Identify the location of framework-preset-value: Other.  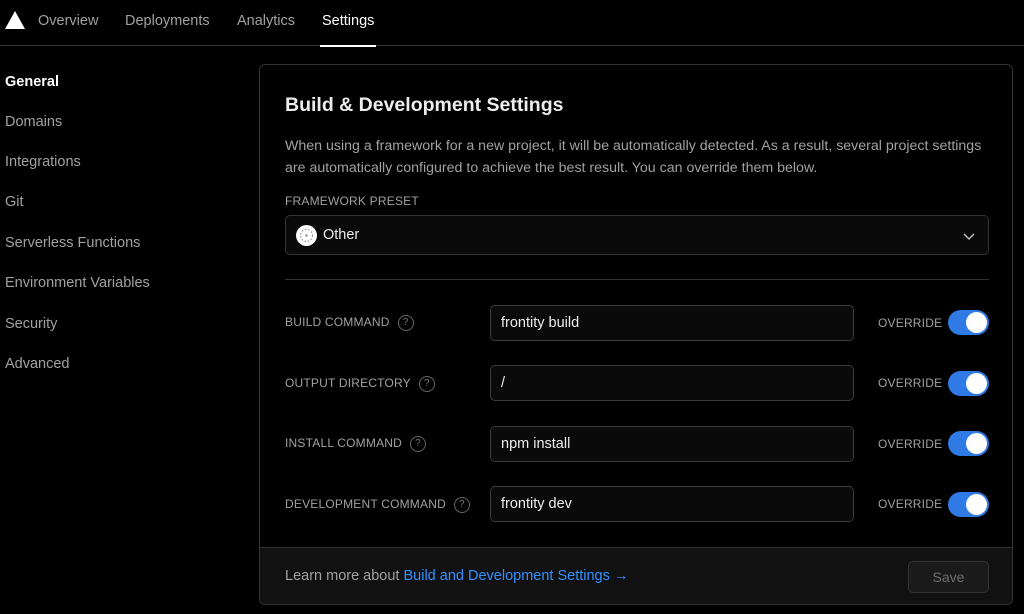
(341, 235).